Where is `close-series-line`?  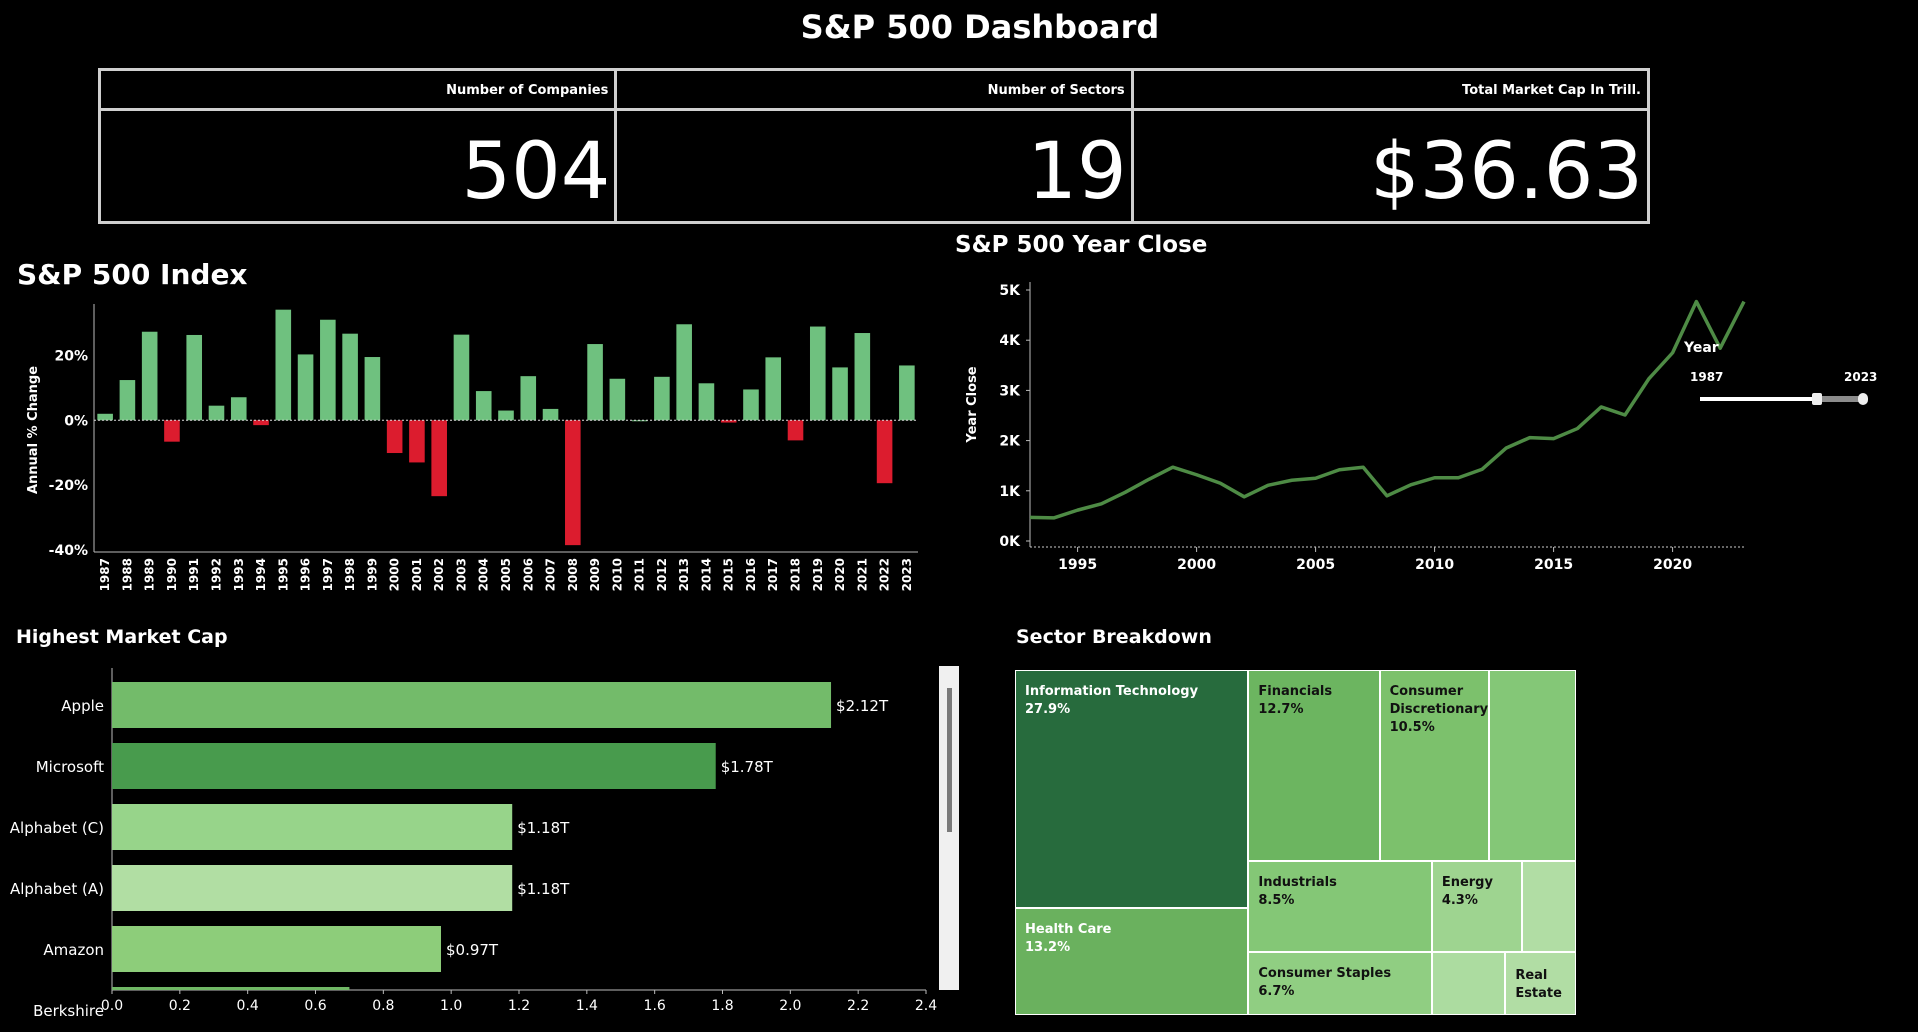
close-series-line is located at coordinates (1387, 409).